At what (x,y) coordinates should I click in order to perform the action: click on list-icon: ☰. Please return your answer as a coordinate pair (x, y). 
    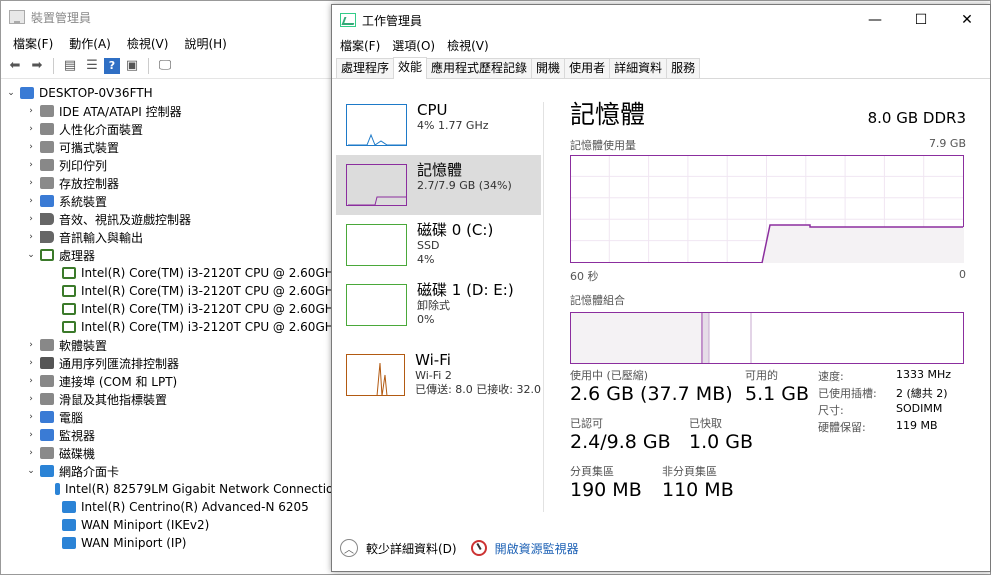
    Looking at the image, I should click on (92, 66).